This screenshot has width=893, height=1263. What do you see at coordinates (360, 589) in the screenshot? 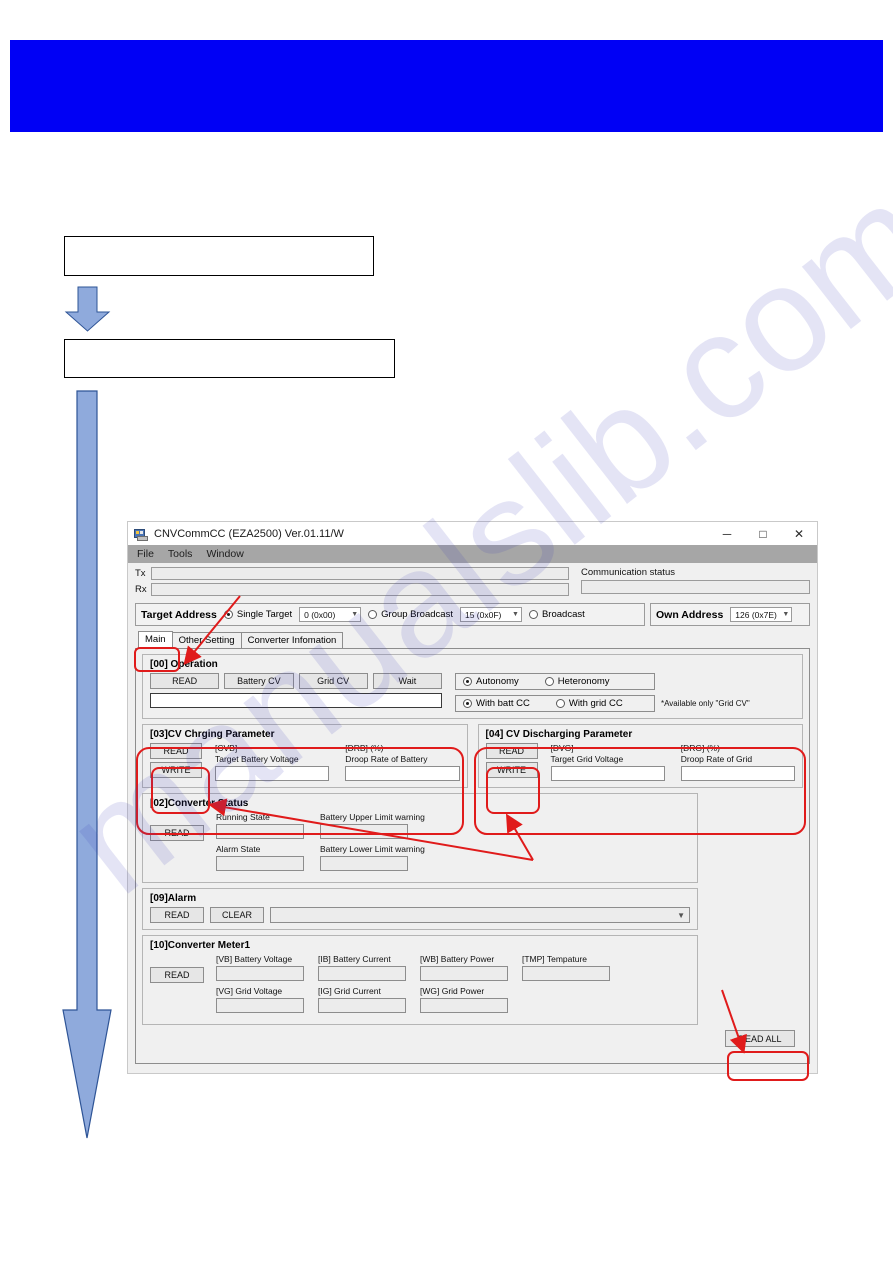
I see `rx-field` at bounding box center [360, 589].